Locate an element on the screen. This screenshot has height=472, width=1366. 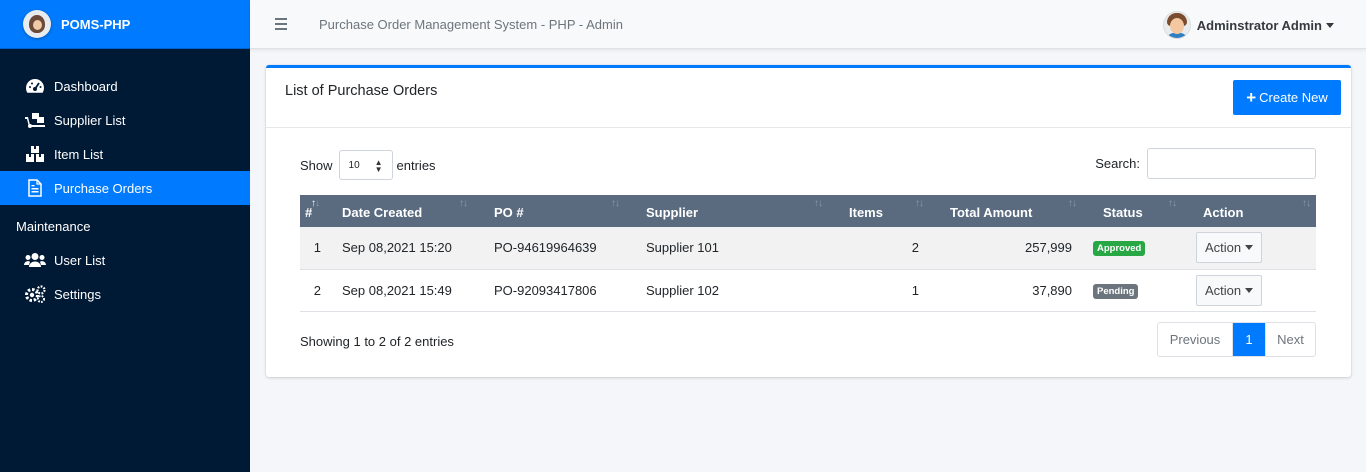
brand-link: POMS-PHP is located at coordinates (125, 24).